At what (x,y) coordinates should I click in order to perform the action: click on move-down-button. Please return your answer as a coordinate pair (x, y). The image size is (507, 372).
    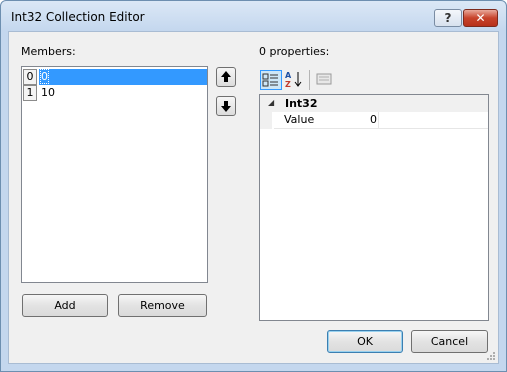
    Looking at the image, I should click on (226, 106).